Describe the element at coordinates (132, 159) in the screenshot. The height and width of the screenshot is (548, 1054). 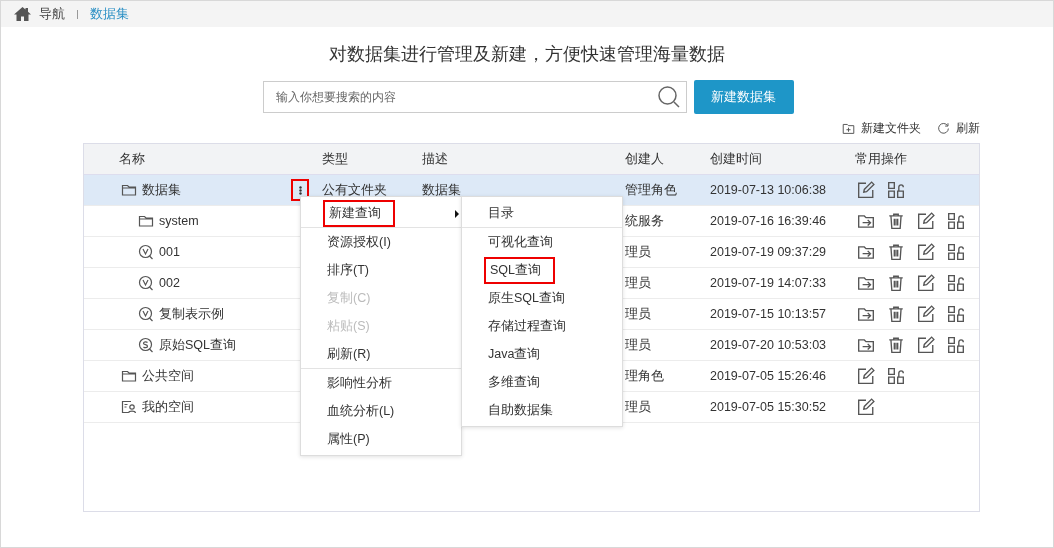
I see `column-header: 名称` at that location.